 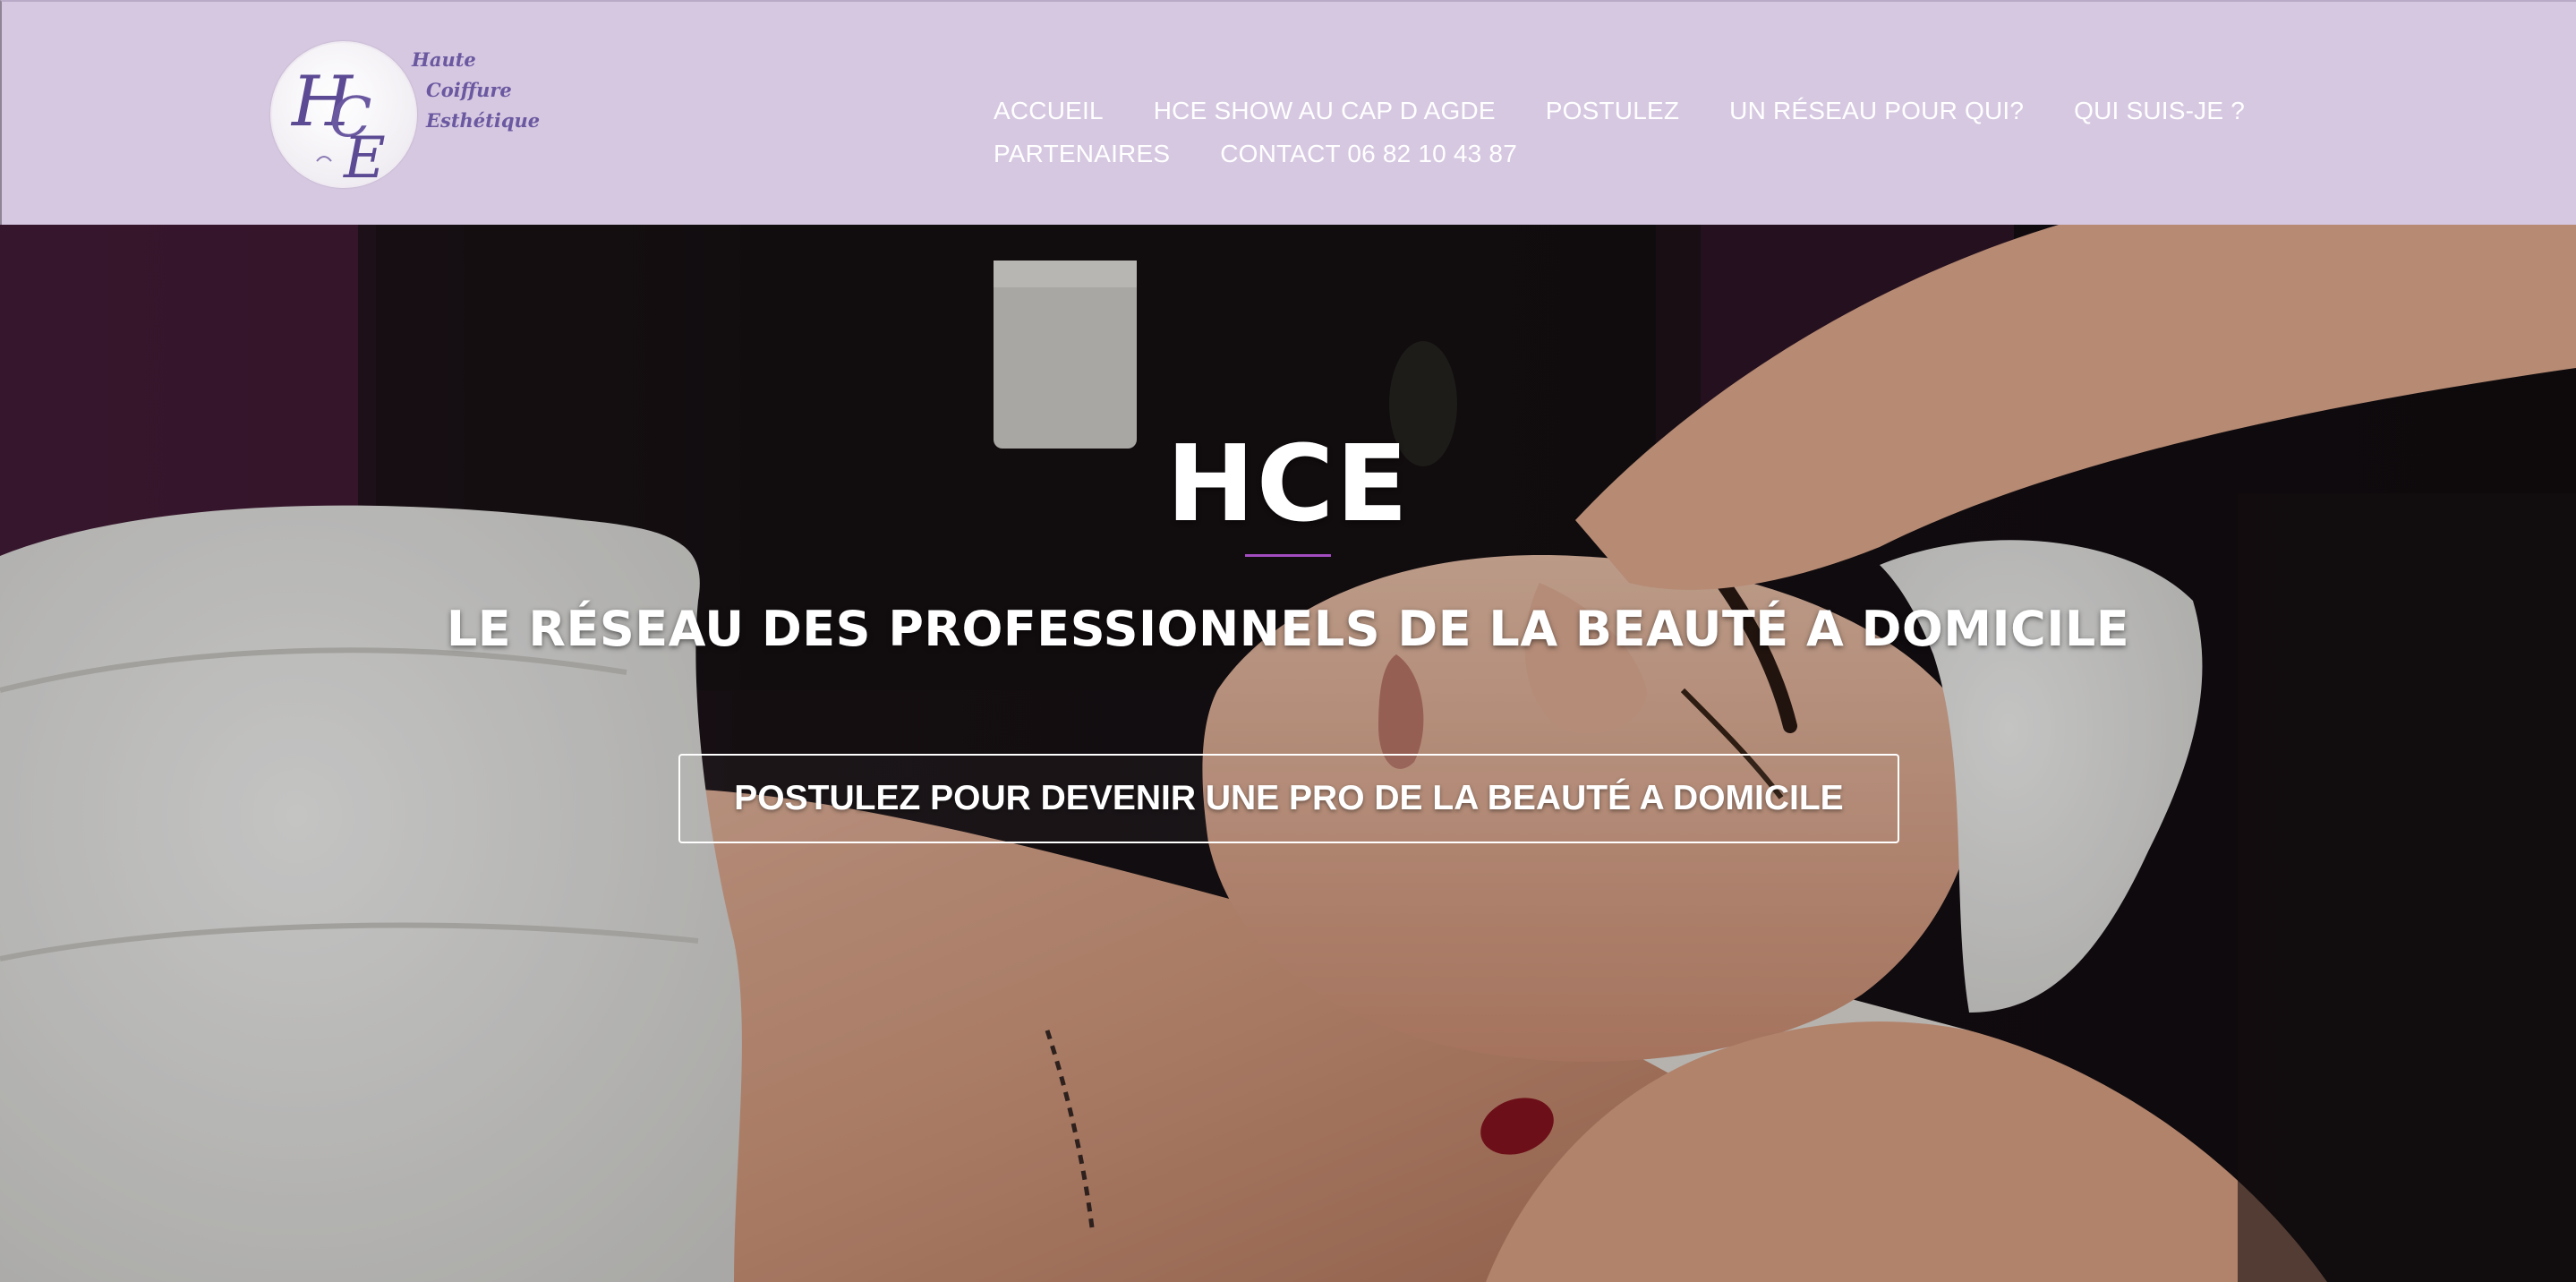 What do you see at coordinates (1049, 111) in the screenshot?
I see `nav-item-accueil: ACCUEIL` at bounding box center [1049, 111].